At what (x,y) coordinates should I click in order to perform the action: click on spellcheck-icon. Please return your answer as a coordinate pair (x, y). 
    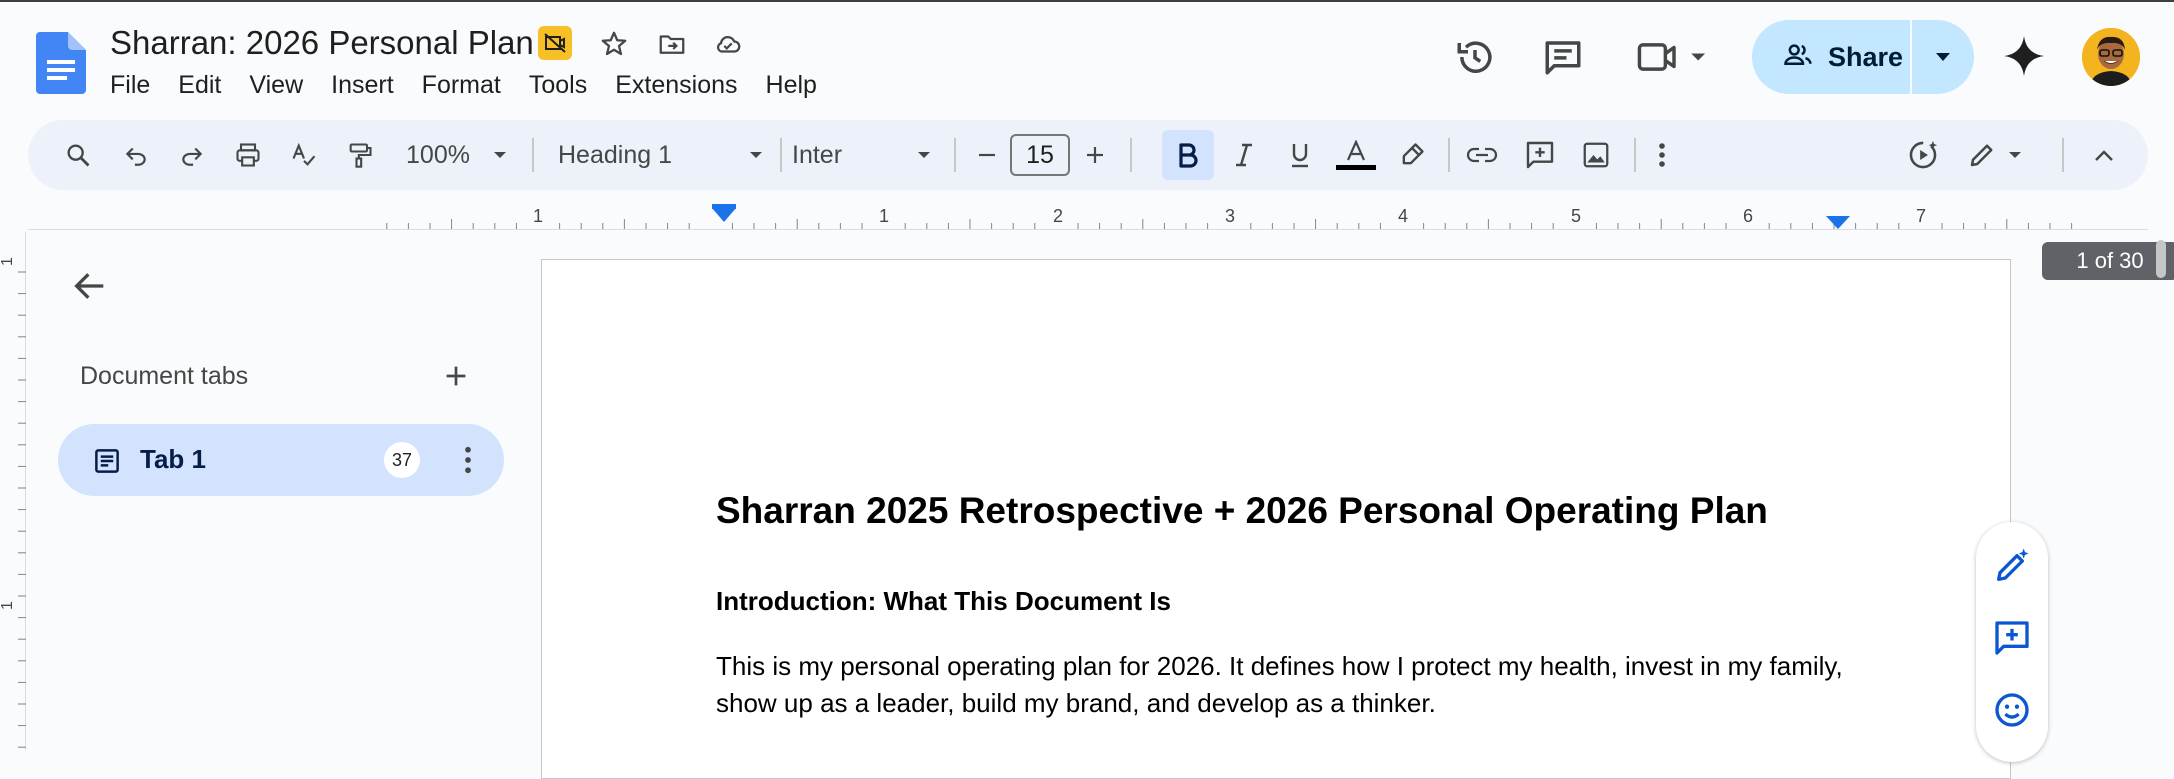
    Looking at the image, I should click on (304, 155).